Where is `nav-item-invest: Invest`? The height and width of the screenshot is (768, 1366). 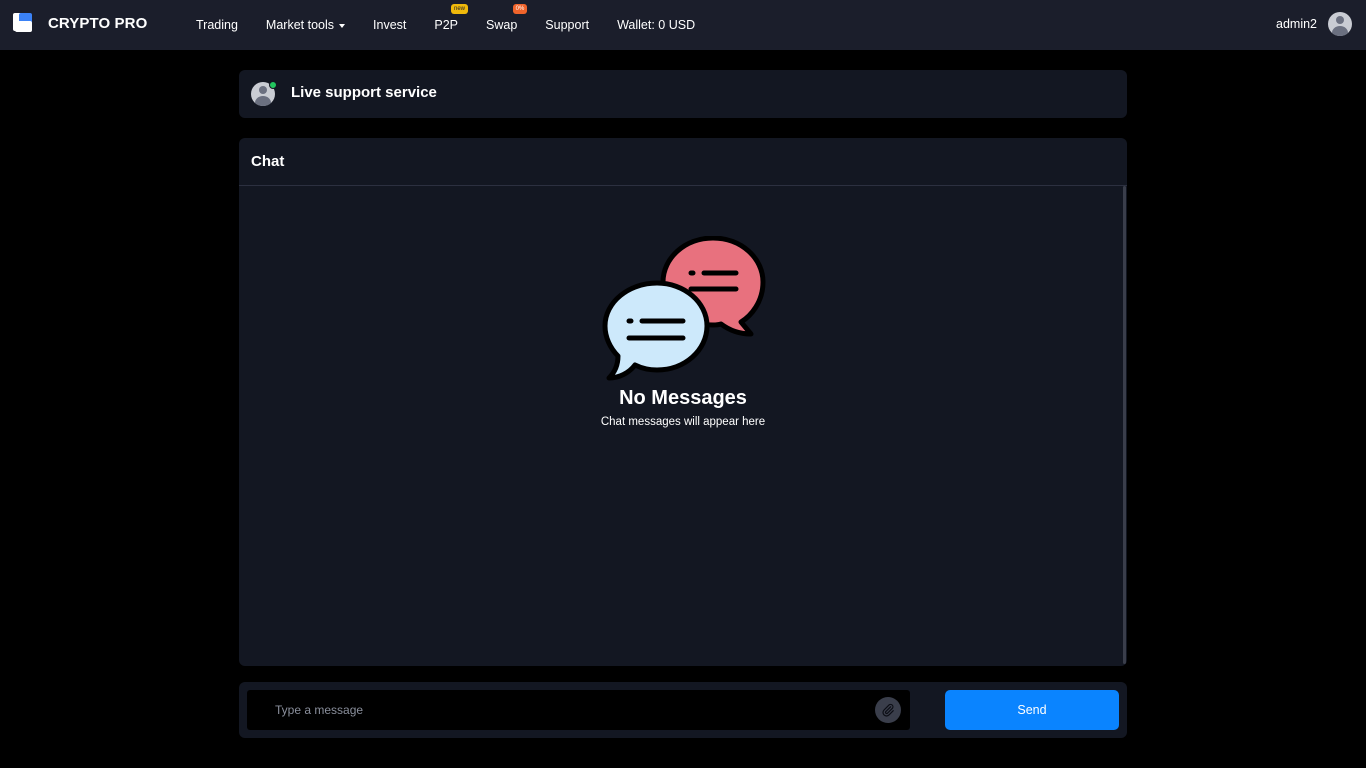 nav-item-invest: Invest is located at coordinates (389, 25).